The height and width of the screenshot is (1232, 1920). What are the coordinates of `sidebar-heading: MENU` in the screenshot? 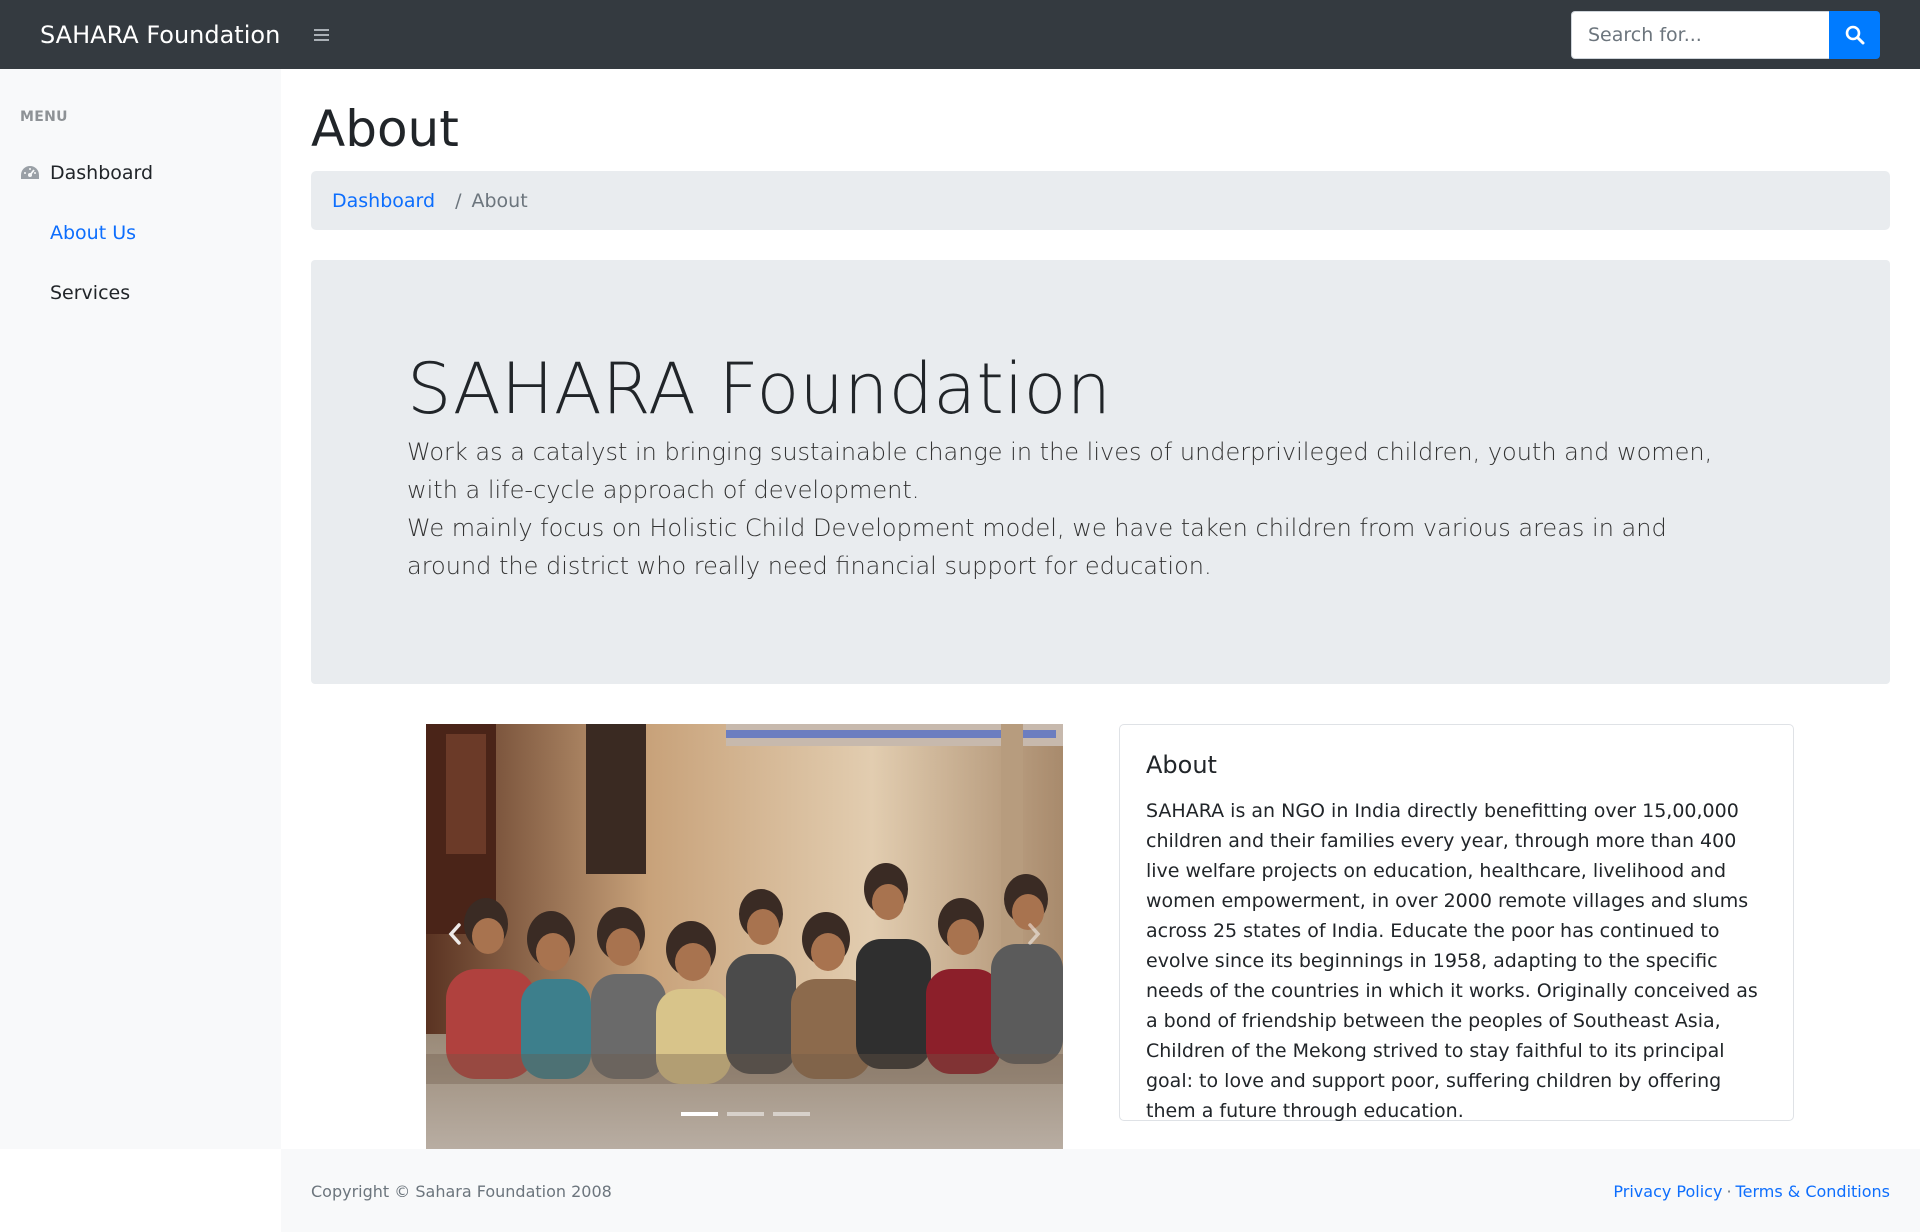 It's located at (44, 117).